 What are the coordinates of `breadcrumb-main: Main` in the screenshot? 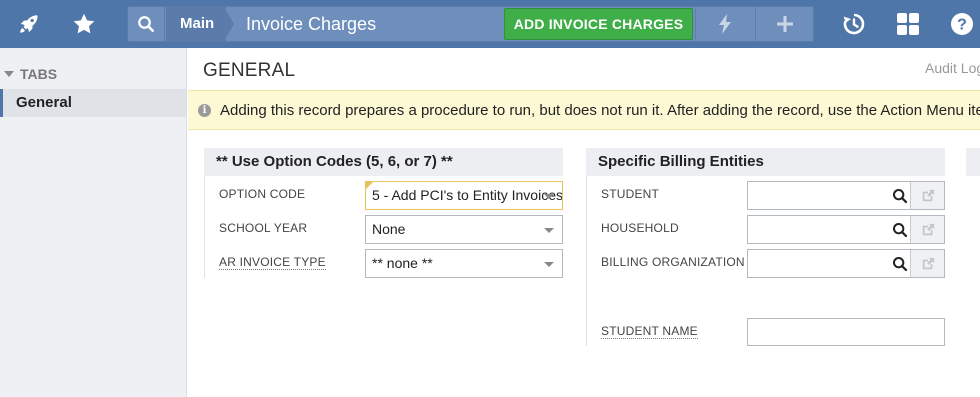 It's located at (196, 24).